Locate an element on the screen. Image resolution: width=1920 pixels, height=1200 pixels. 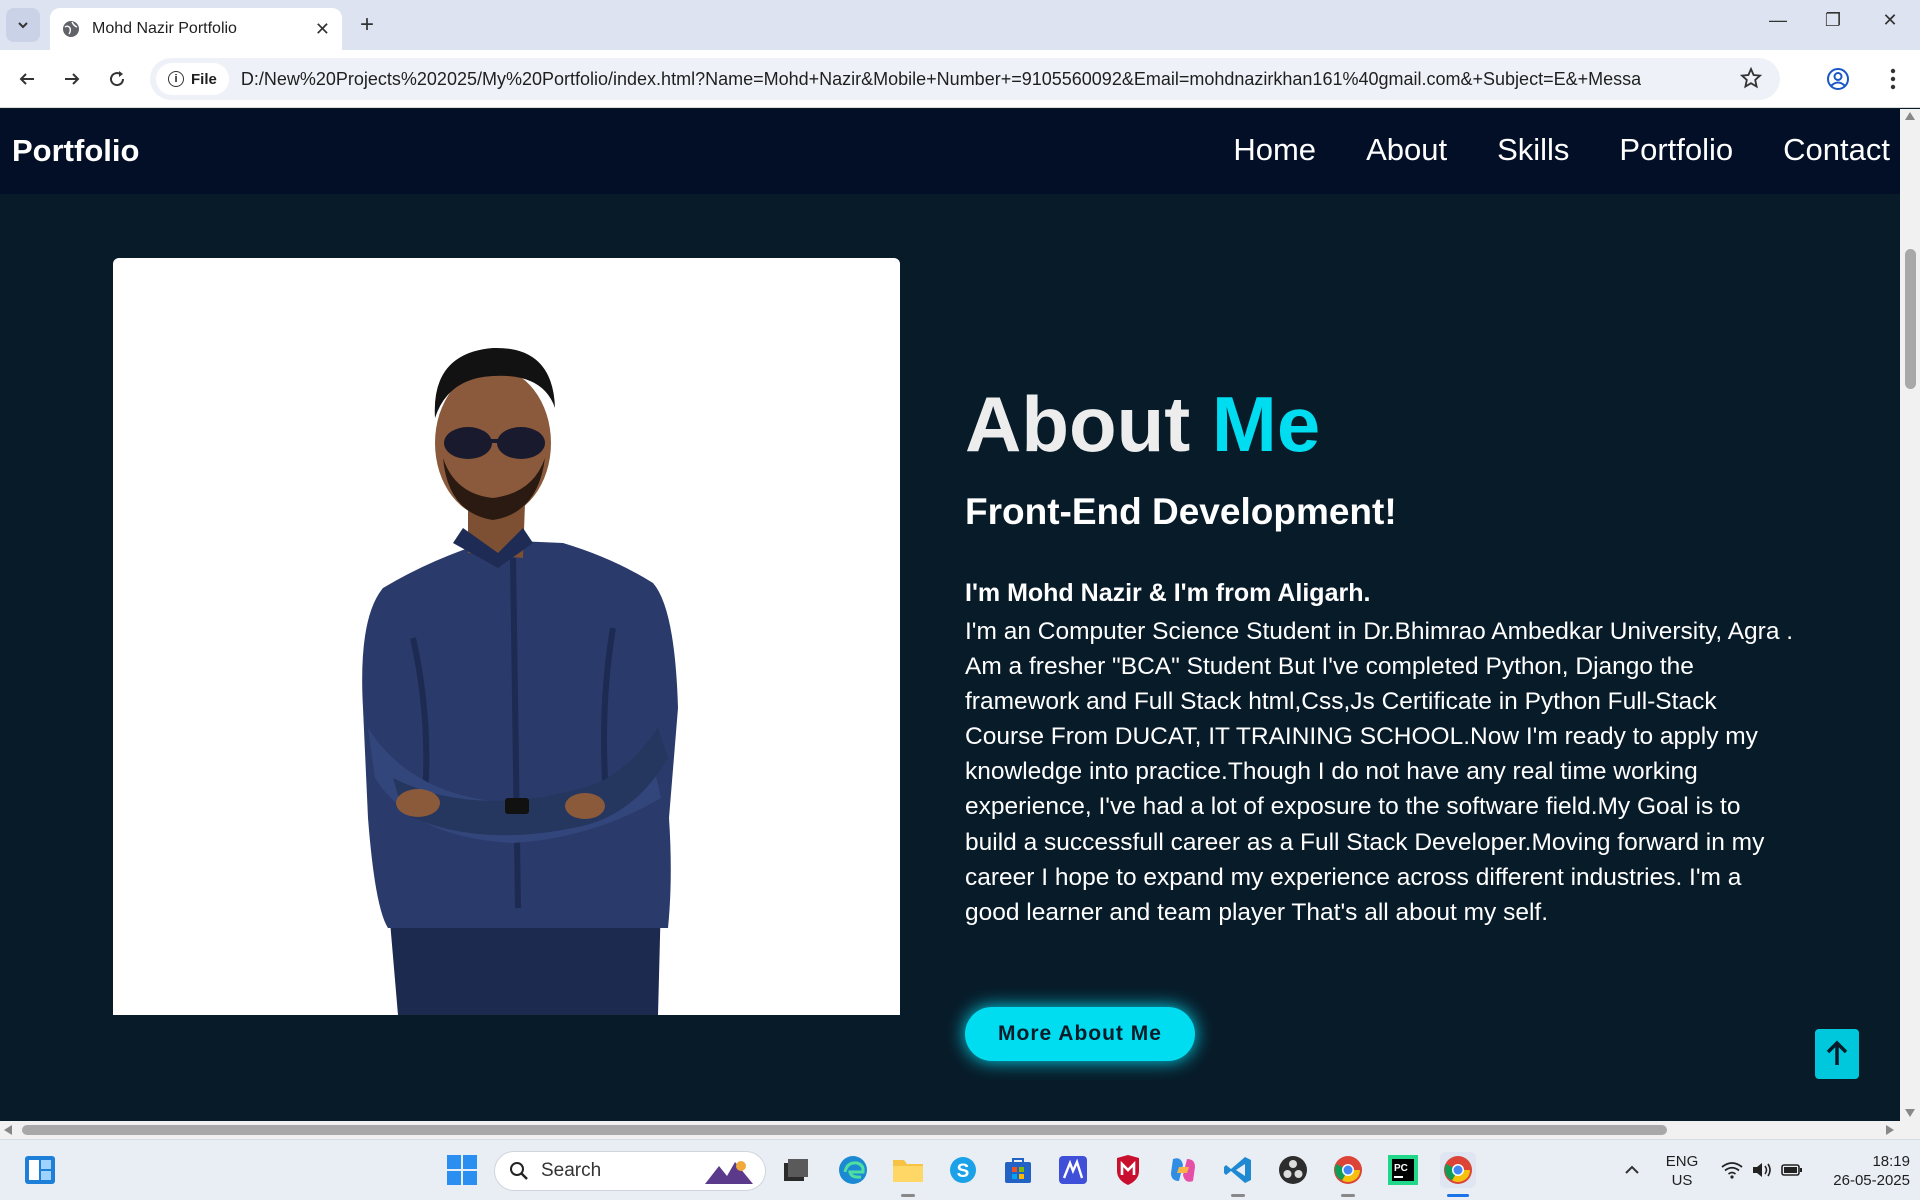
nav-skills: Skills is located at coordinates (1533, 150).